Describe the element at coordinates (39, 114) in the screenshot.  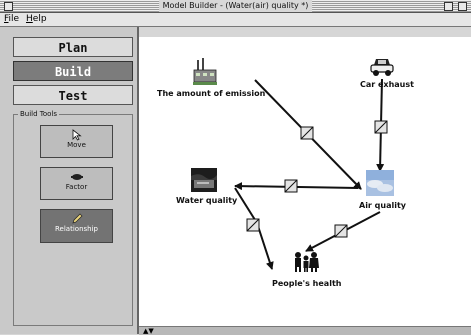
I see `build-tools-title: Build Tools` at that location.